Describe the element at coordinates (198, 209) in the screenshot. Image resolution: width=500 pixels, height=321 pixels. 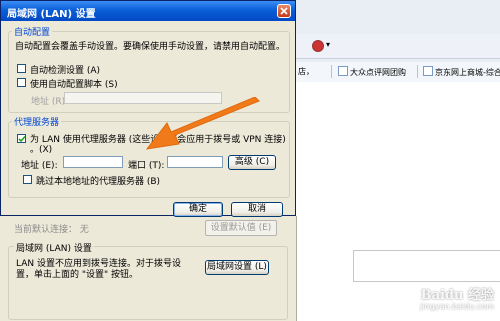
I see `ok-button: 确定` at that location.